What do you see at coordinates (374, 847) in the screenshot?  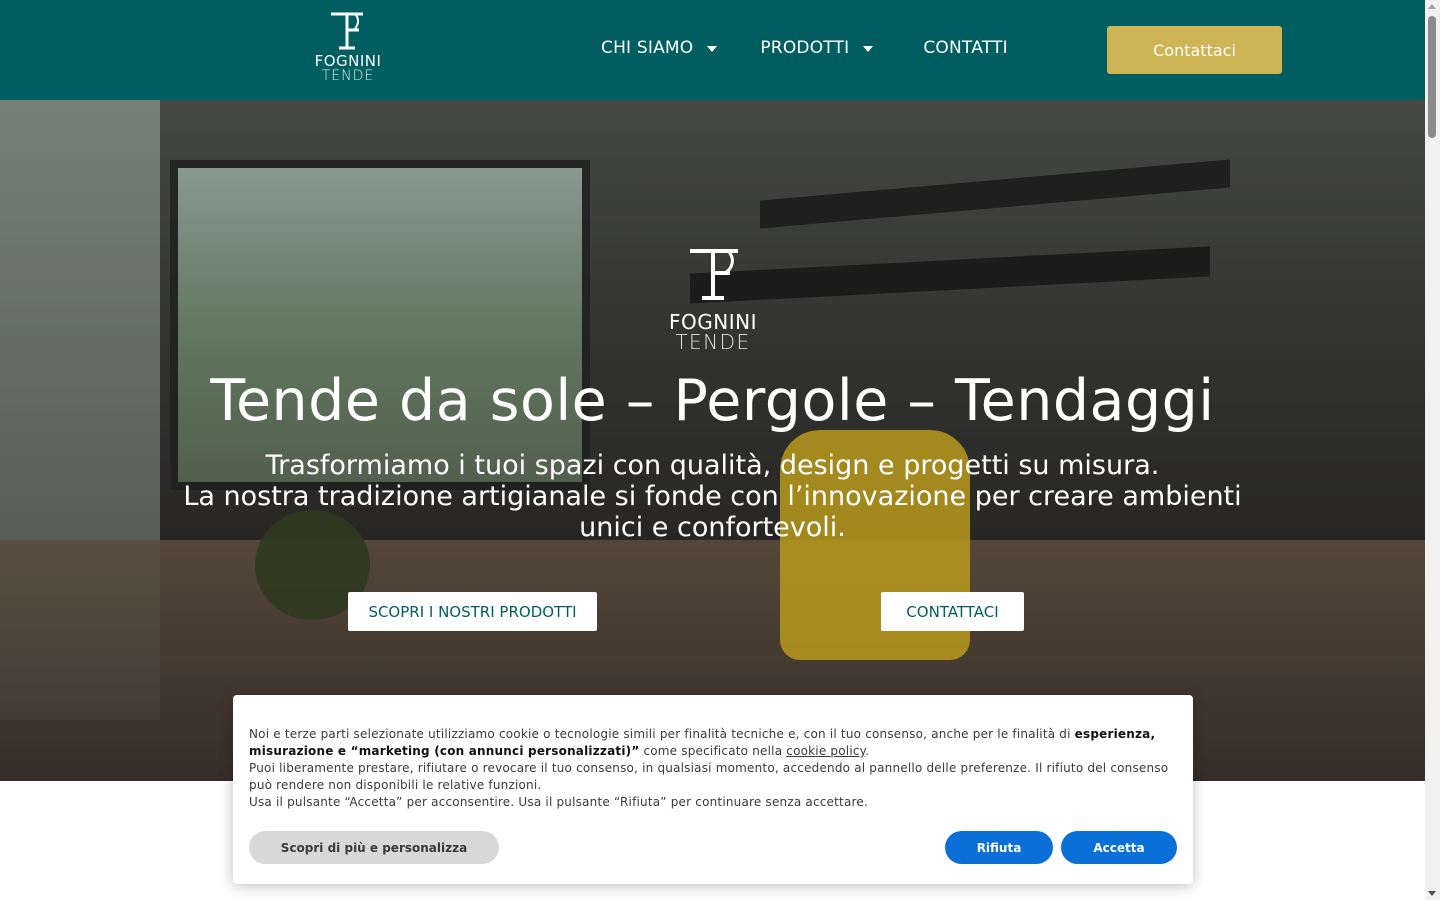 I see `cookie-preferences-button: Scopri di più e personalizza` at bounding box center [374, 847].